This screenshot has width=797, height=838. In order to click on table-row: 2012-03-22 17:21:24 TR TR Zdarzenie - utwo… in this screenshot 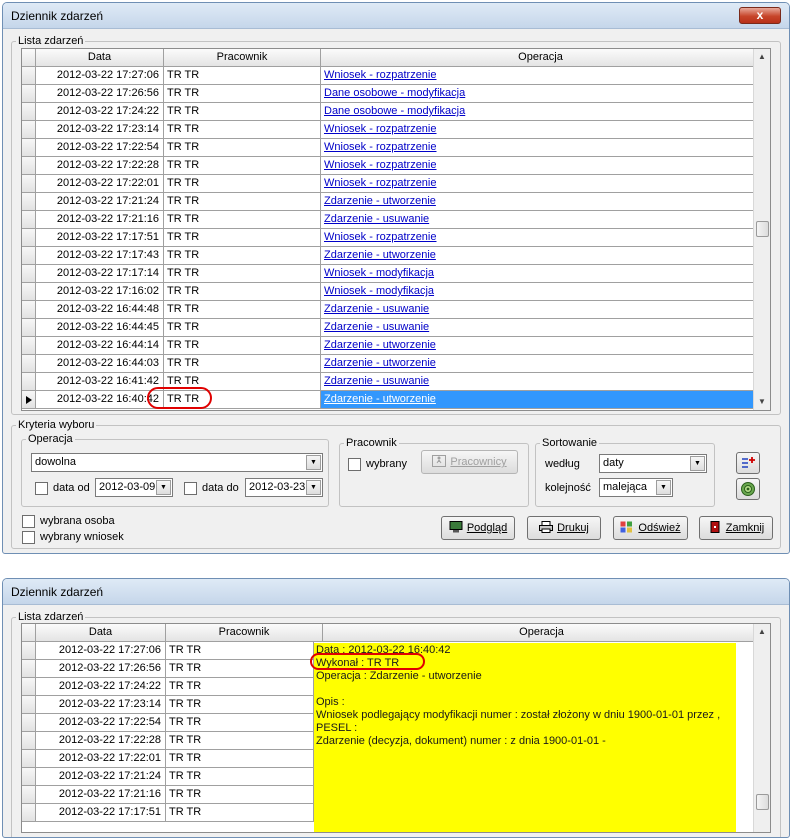, I will do `click(391, 202)`.